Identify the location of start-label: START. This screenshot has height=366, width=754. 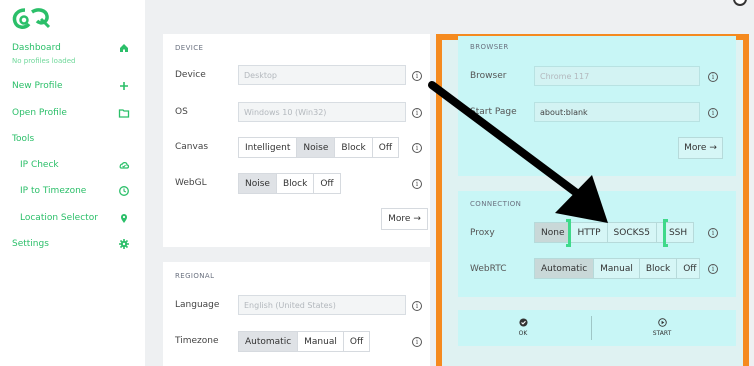
(662, 333).